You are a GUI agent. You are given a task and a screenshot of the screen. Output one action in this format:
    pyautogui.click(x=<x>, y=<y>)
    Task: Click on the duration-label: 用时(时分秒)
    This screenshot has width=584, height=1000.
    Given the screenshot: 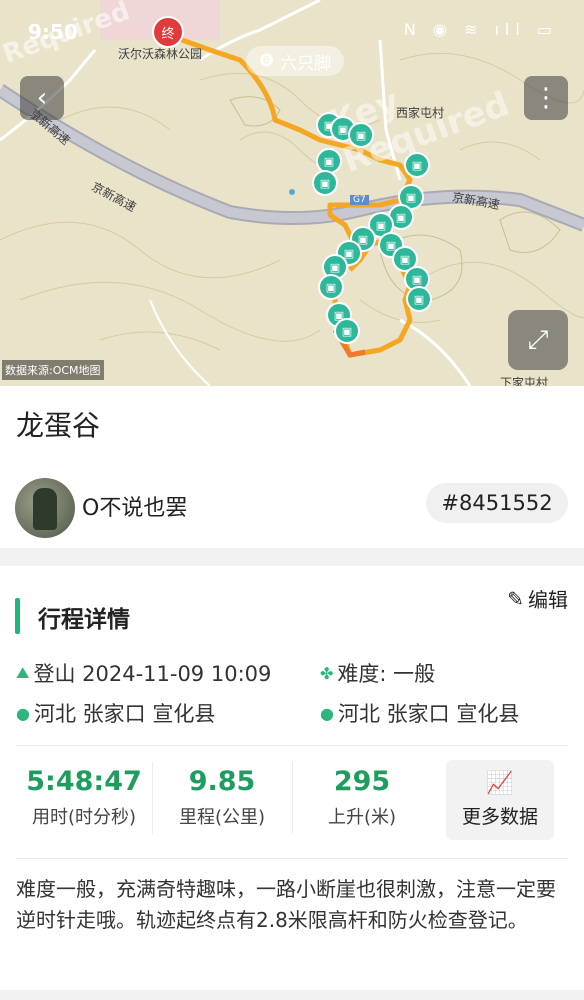 What is the action you would take?
    pyautogui.click(x=84, y=817)
    